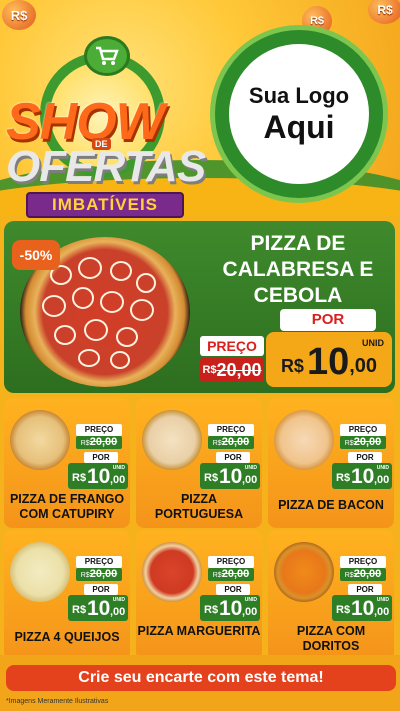  Describe the element at coordinates (105, 205) in the screenshot. I see `title-imbativeis: IMBATÍVEIS` at that location.